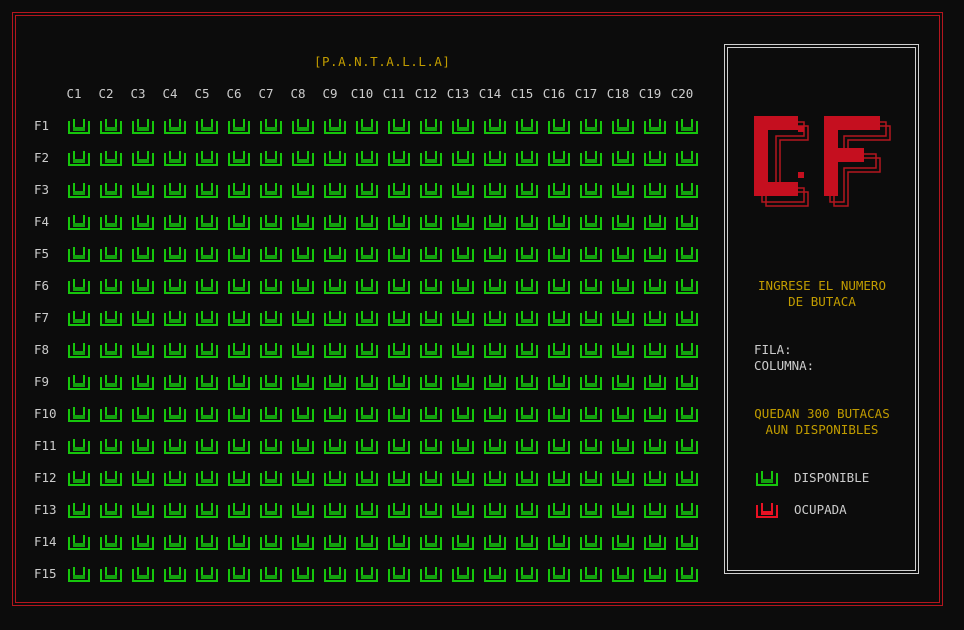 This screenshot has width=964, height=630. I want to click on columna-input, so click(857, 366).